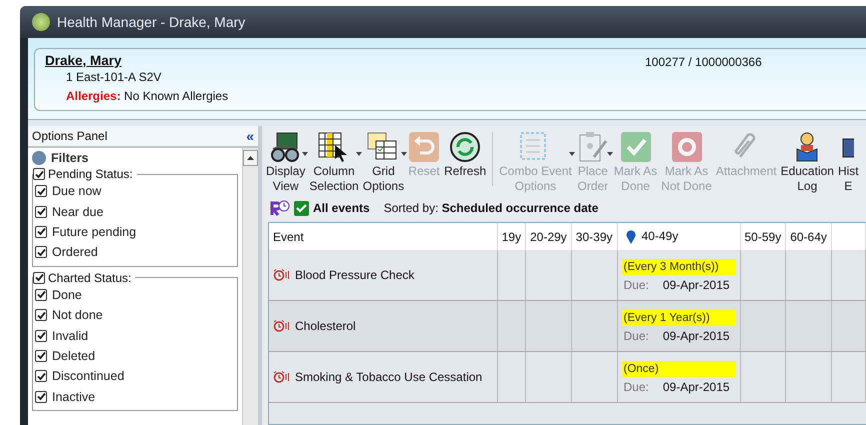 This screenshot has height=425, width=866. I want to click on allergies-text: Allergies: No Known Allergies, so click(147, 96).